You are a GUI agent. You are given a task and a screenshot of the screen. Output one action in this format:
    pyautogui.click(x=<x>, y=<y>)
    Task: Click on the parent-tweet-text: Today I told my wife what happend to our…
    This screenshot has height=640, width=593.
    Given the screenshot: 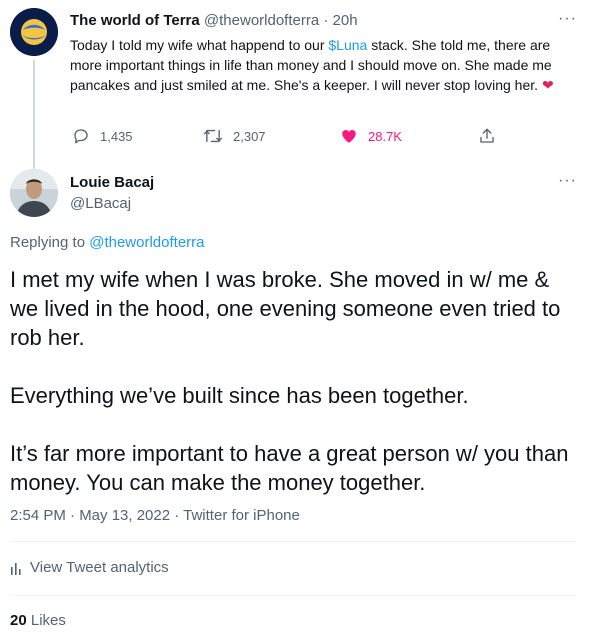 What is the action you would take?
    pyautogui.click(x=320, y=65)
    